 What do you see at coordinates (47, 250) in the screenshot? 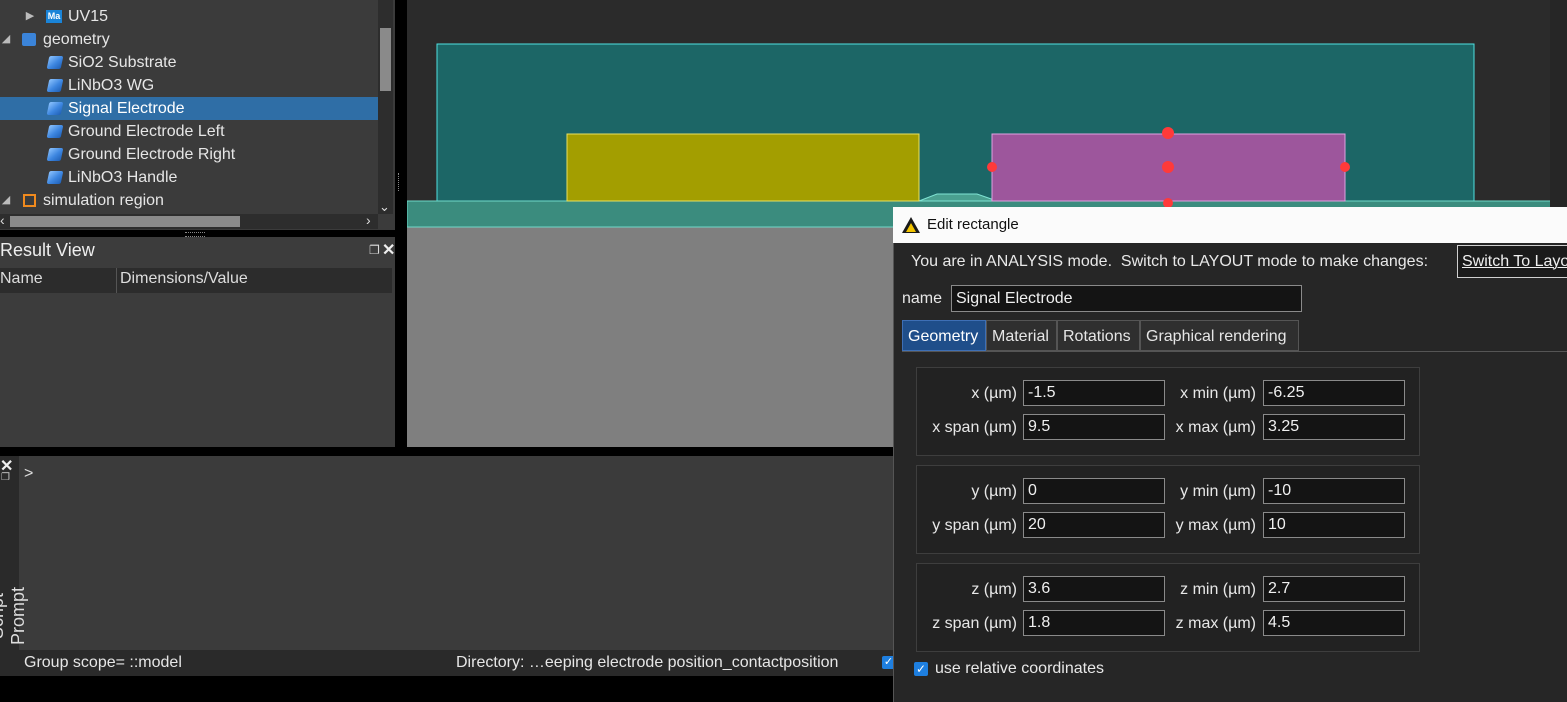
I see `result-view-title: Result View` at bounding box center [47, 250].